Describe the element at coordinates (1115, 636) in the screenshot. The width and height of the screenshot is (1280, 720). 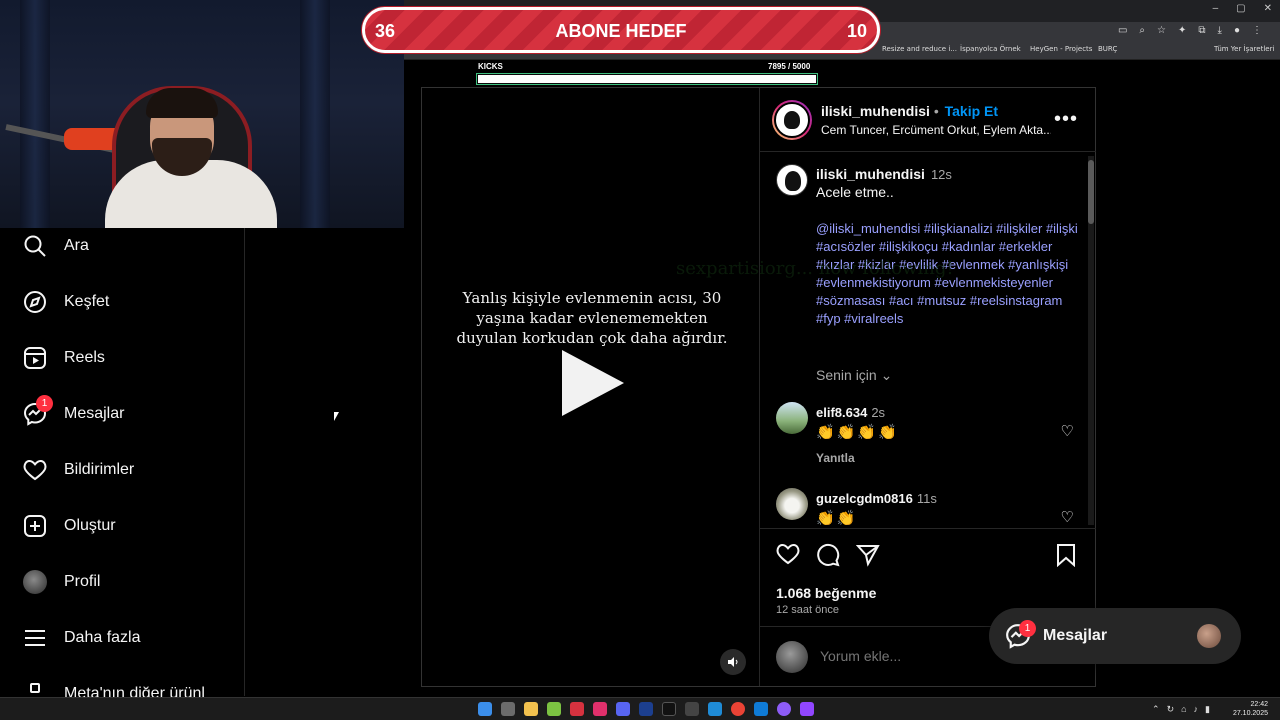
I see `messages-float-button: 1 Mesajlar` at that location.